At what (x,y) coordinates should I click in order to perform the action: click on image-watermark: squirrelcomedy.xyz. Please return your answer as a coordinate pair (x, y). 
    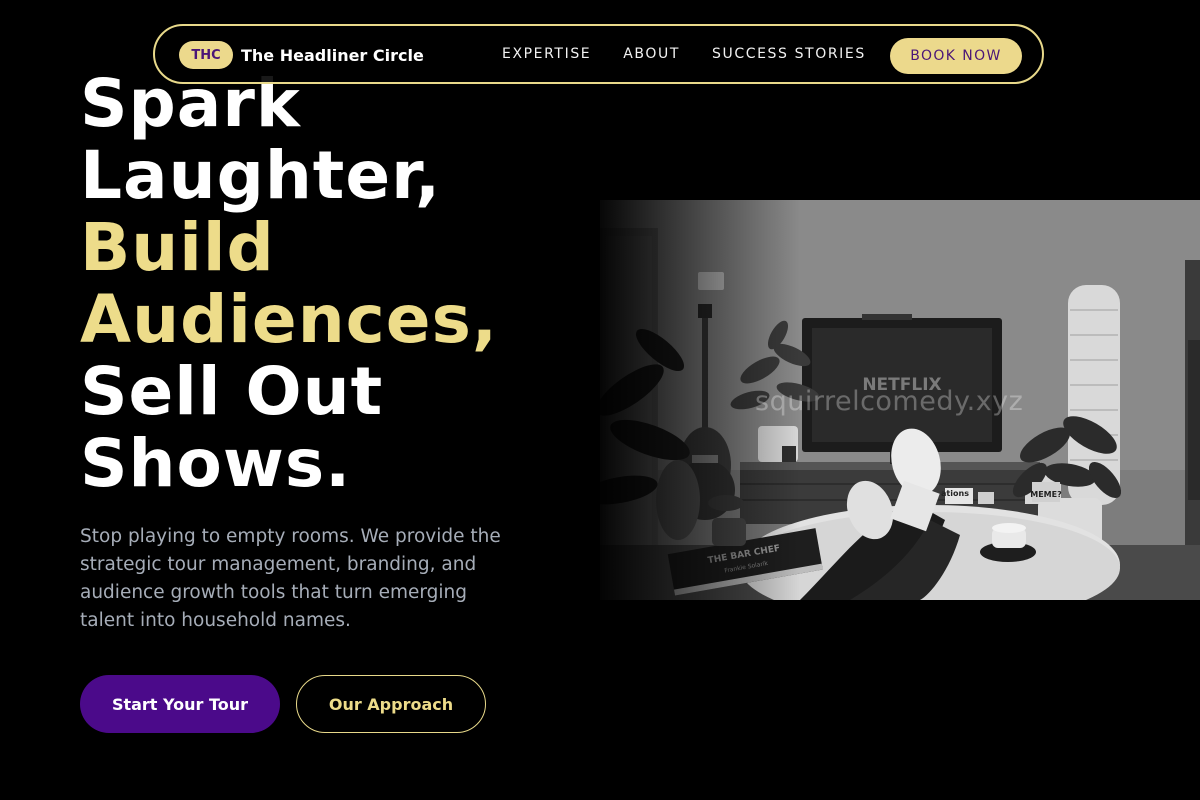
    Looking at the image, I should click on (889, 401).